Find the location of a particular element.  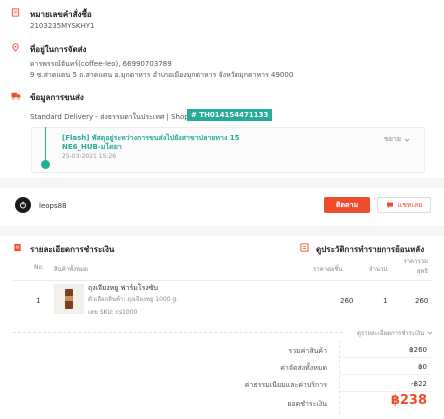

follow-button: ติดตาม is located at coordinates (347, 205).